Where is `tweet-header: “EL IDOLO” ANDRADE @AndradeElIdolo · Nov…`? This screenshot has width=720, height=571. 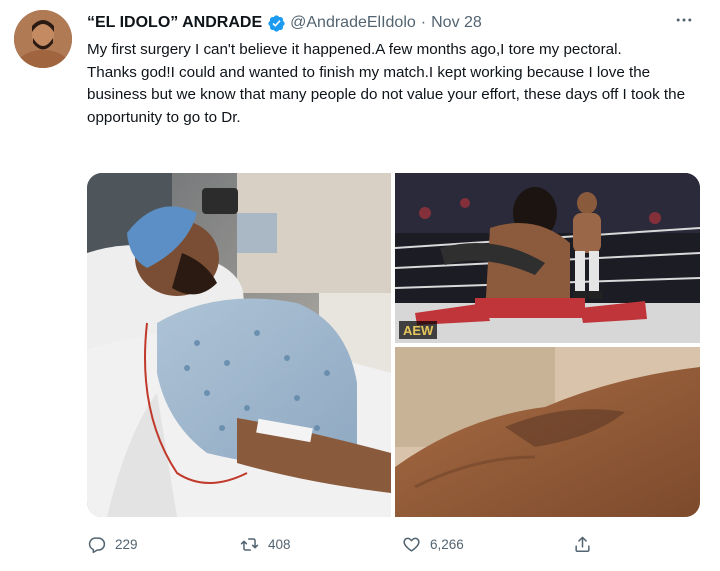 tweet-header: “EL IDOLO” ANDRADE @AndradeElIdolo · Nov… is located at coordinates (284, 23).